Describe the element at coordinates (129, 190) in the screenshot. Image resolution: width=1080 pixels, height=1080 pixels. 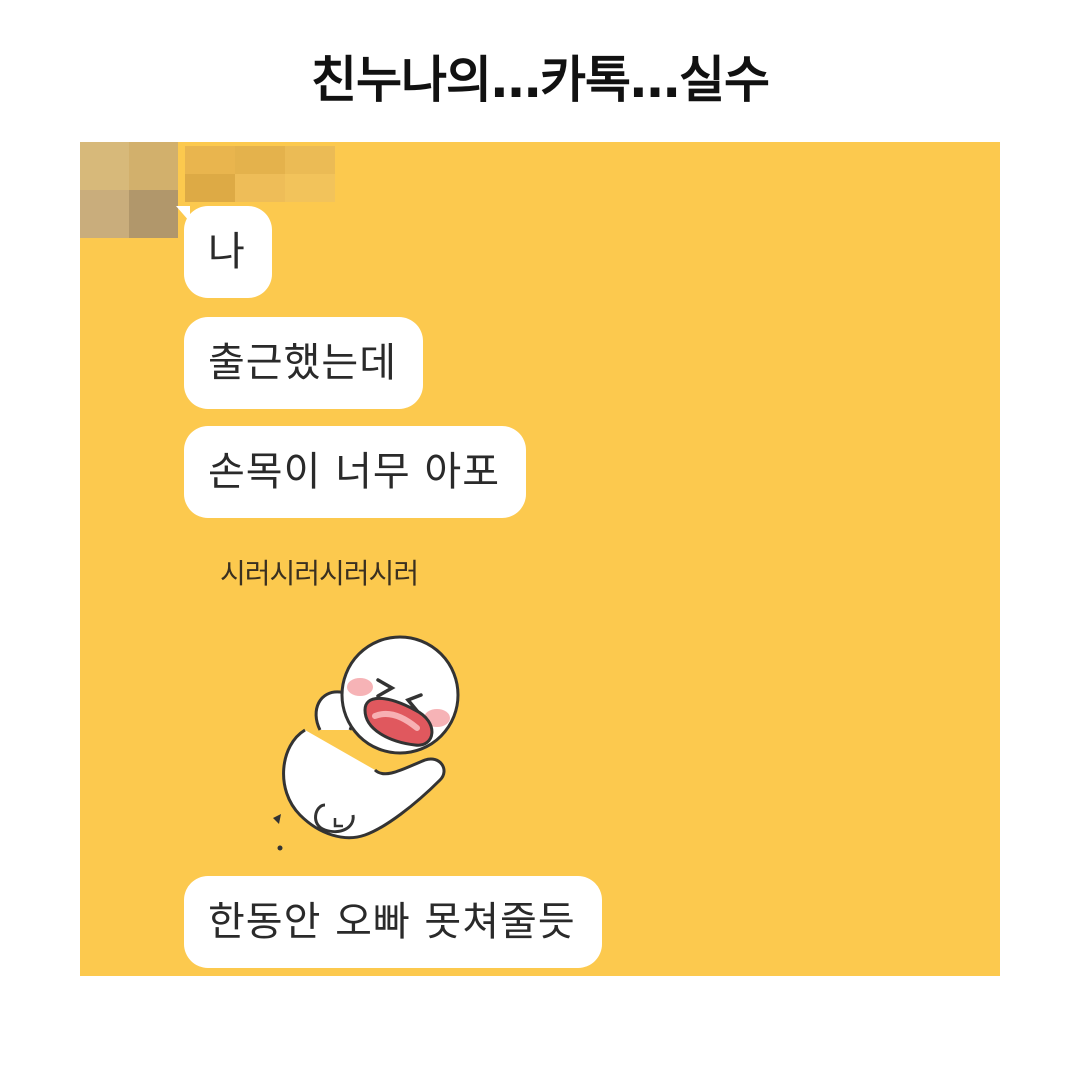
I see `sender-avatar-pixelated` at that location.